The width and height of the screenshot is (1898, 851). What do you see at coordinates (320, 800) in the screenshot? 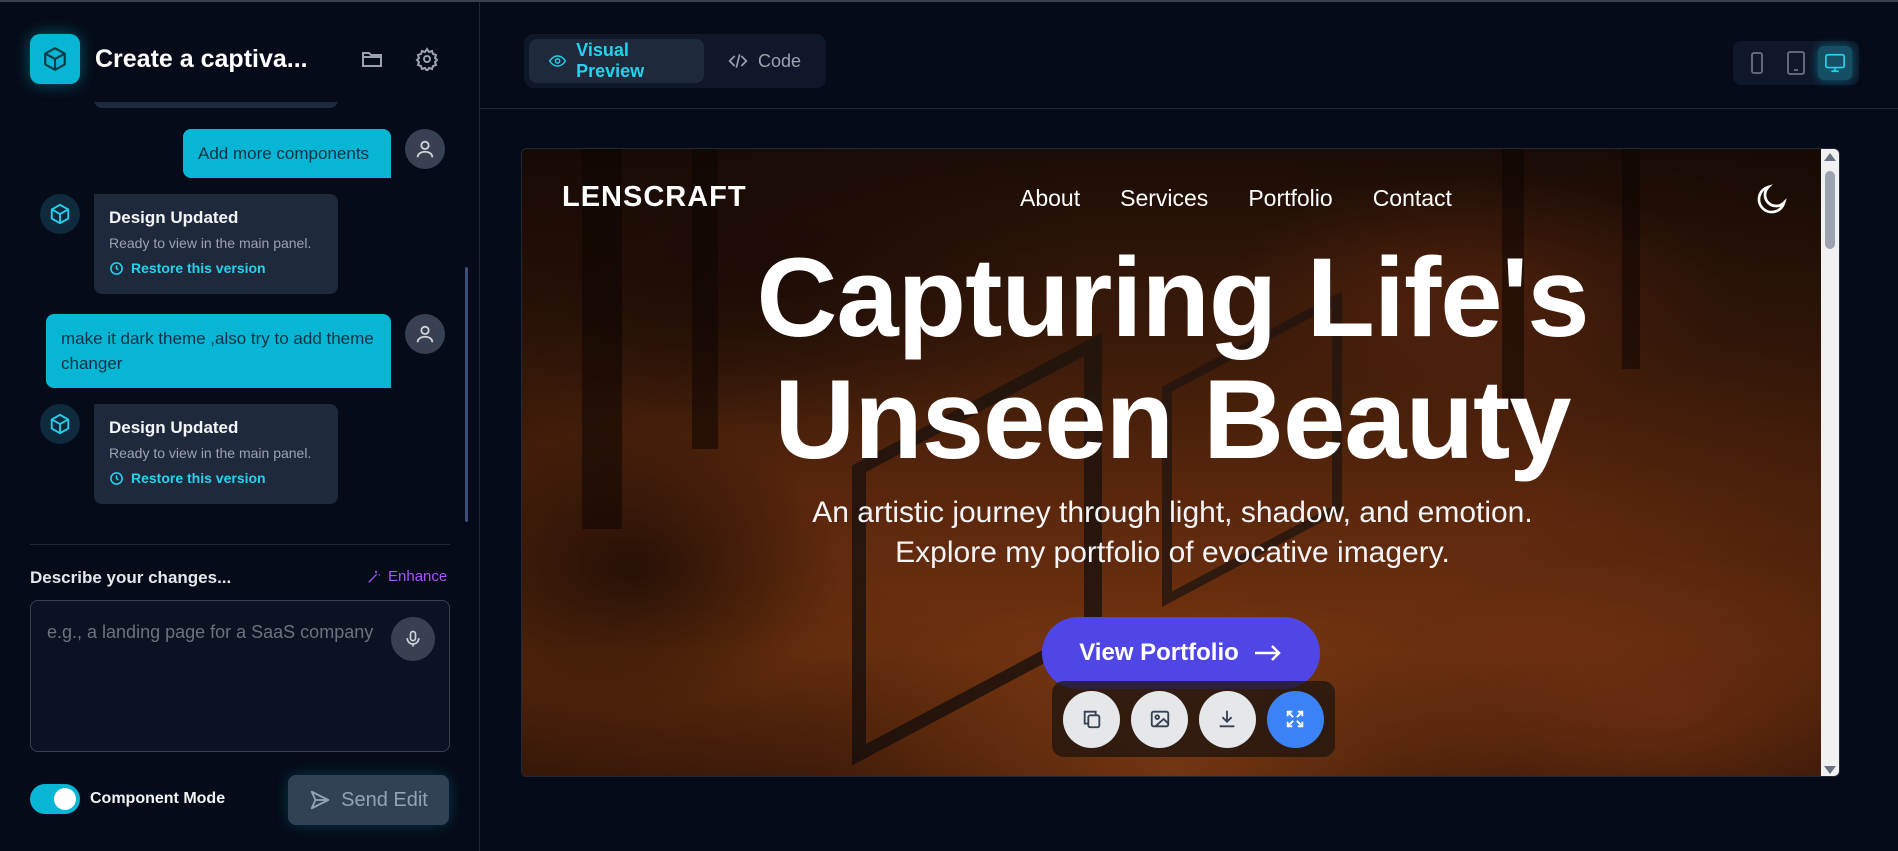
I see `send-icon` at bounding box center [320, 800].